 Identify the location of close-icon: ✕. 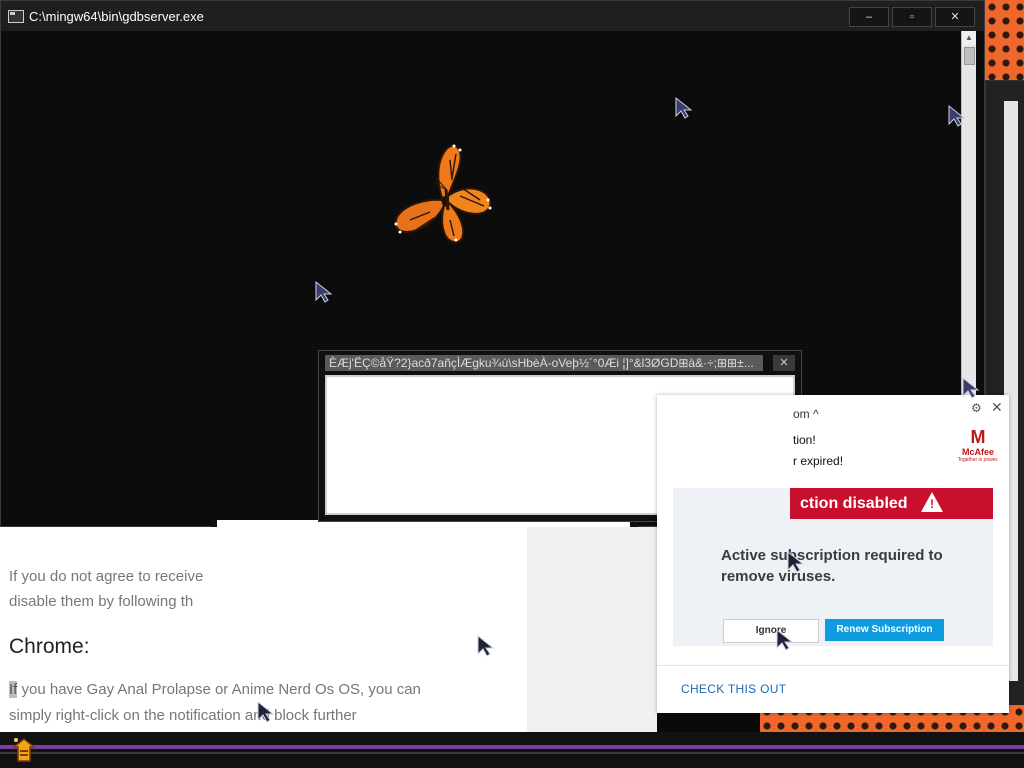
(997, 407).